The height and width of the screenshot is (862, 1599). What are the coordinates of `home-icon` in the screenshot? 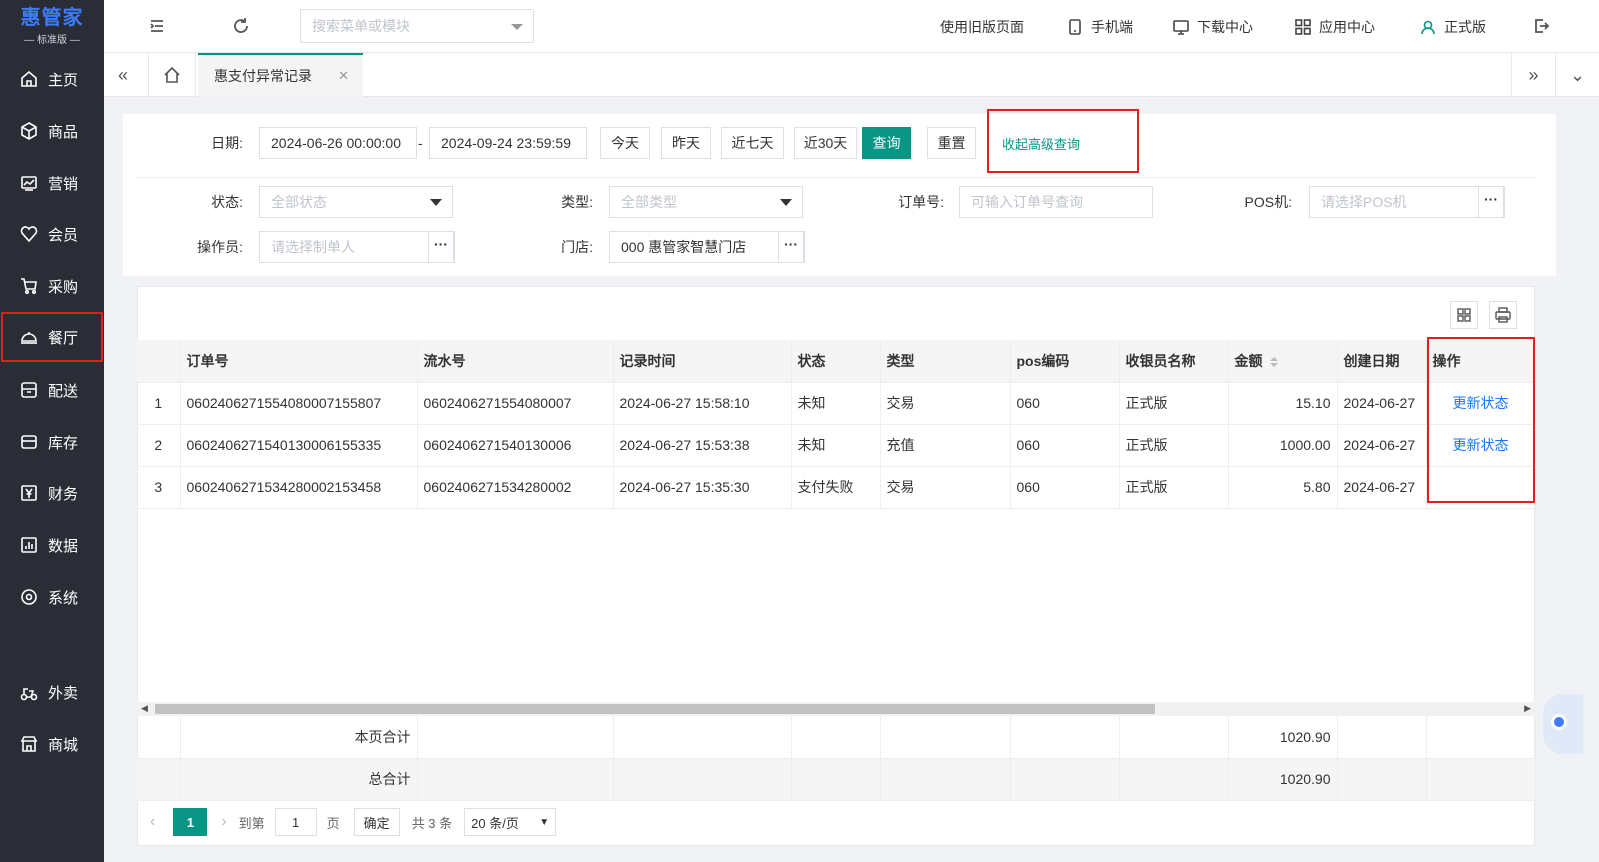 It's located at (29, 79).